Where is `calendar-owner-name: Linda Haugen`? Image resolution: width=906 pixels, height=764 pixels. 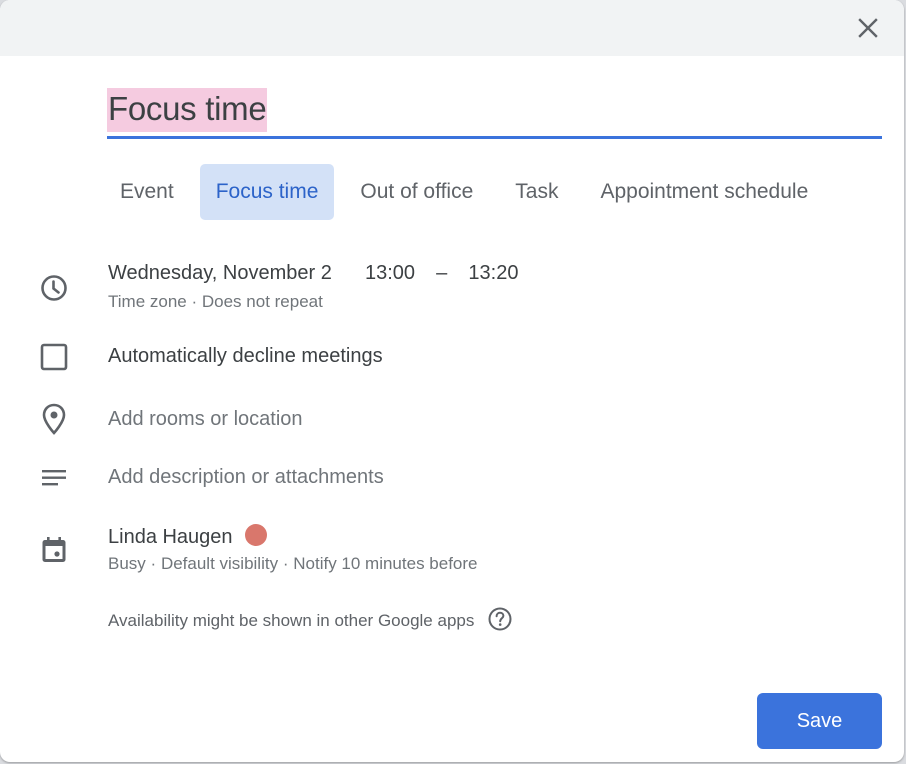 calendar-owner-name: Linda Haugen is located at coordinates (170, 537).